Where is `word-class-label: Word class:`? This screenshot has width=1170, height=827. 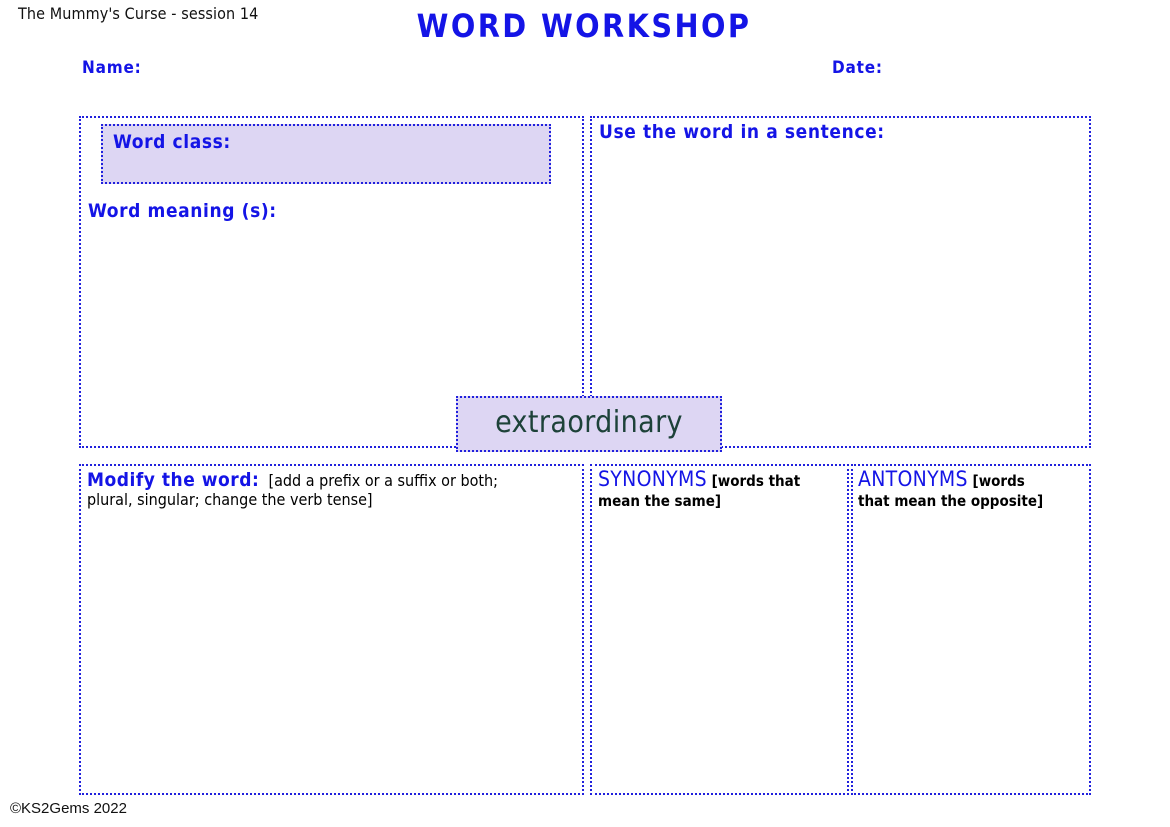
word-class-label: Word class: is located at coordinates (172, 142).